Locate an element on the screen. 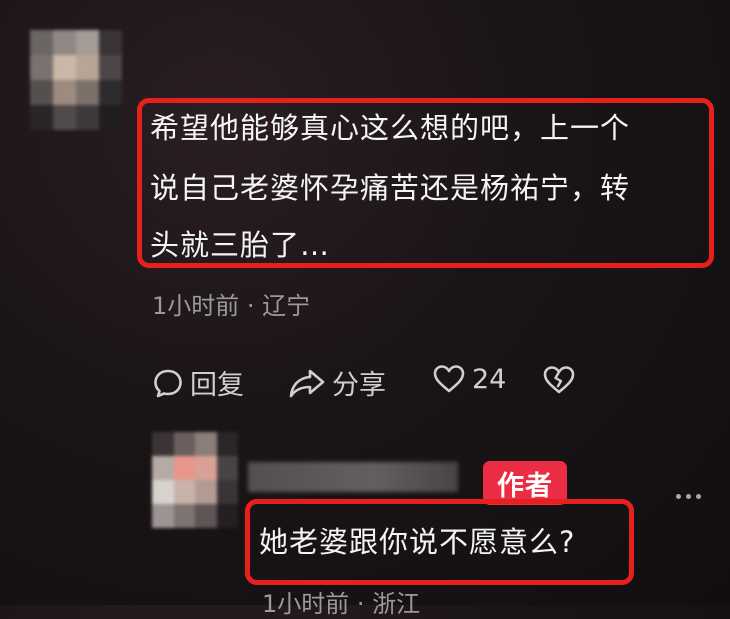  share-label: 分享 is located at coordinates (359, 385).